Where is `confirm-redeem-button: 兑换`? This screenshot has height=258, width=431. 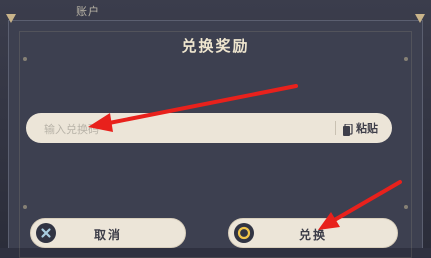 confirm-redeem-button: 兑换 is located at coordinates (313, 233).